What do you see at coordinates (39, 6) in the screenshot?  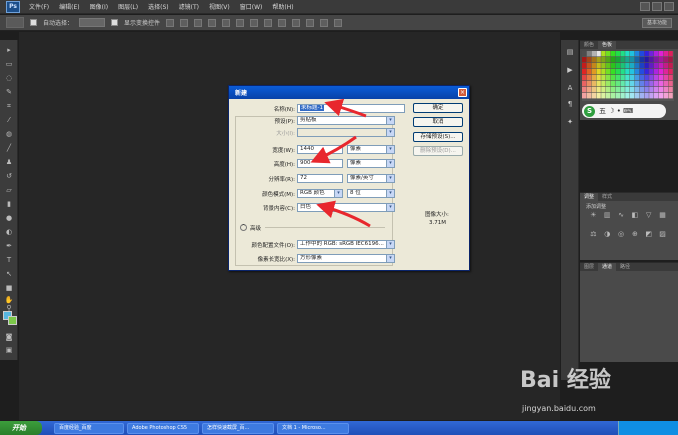 I see `menu-file: 文件(F)` at bounding box center [39, 6].